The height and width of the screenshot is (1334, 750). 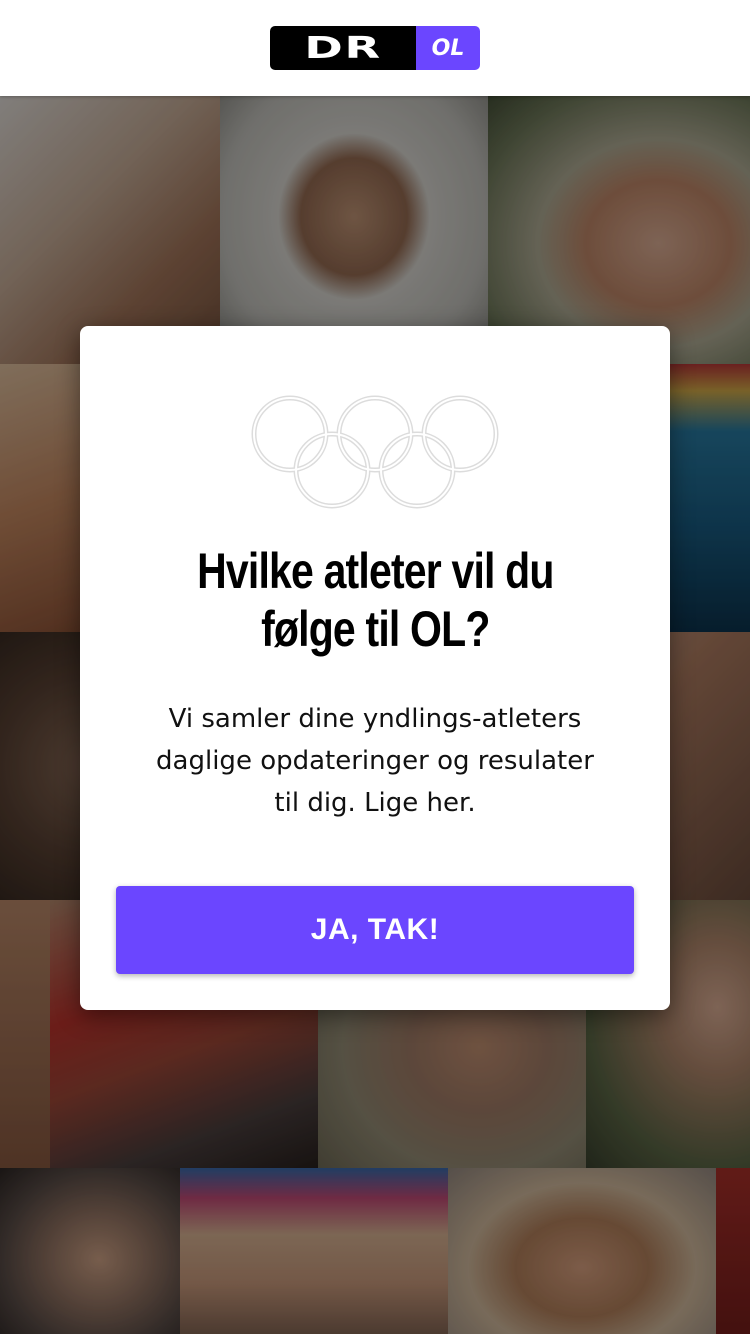 What do you see at coordinates (375, 930) in the screenshot?
I see `accept-button: JA, TAK!` at bounding box center [375, 930].